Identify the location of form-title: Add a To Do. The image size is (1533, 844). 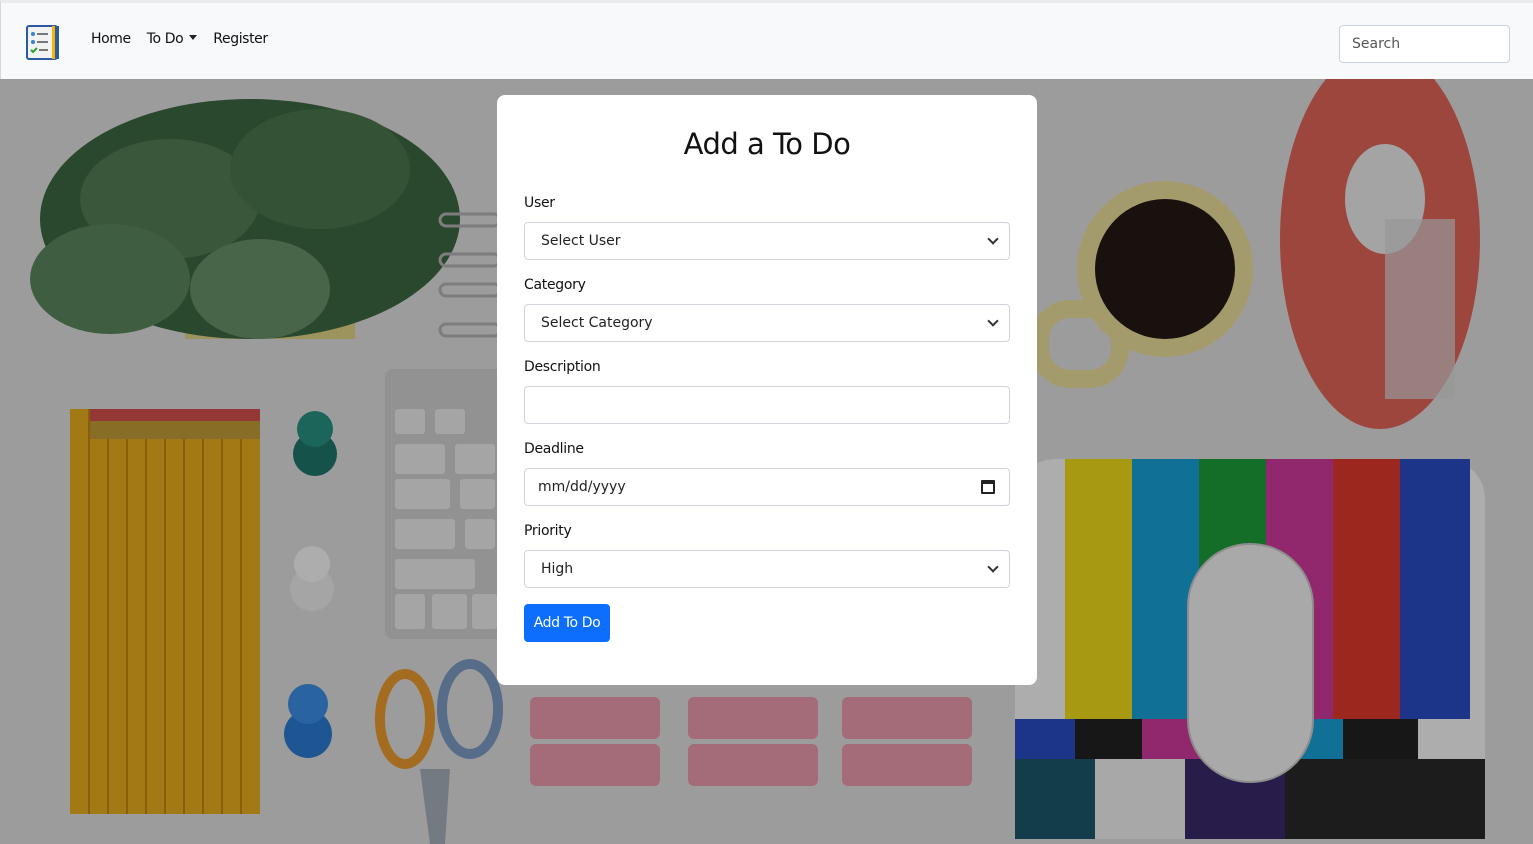
(767, 144).